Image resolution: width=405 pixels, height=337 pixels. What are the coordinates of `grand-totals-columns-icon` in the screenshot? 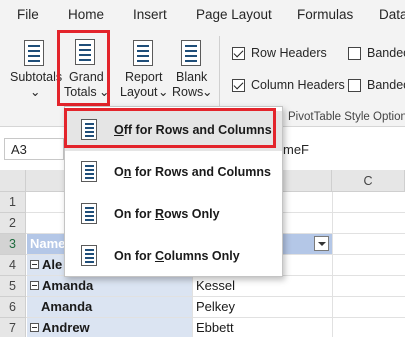 It's located at (89, 255).